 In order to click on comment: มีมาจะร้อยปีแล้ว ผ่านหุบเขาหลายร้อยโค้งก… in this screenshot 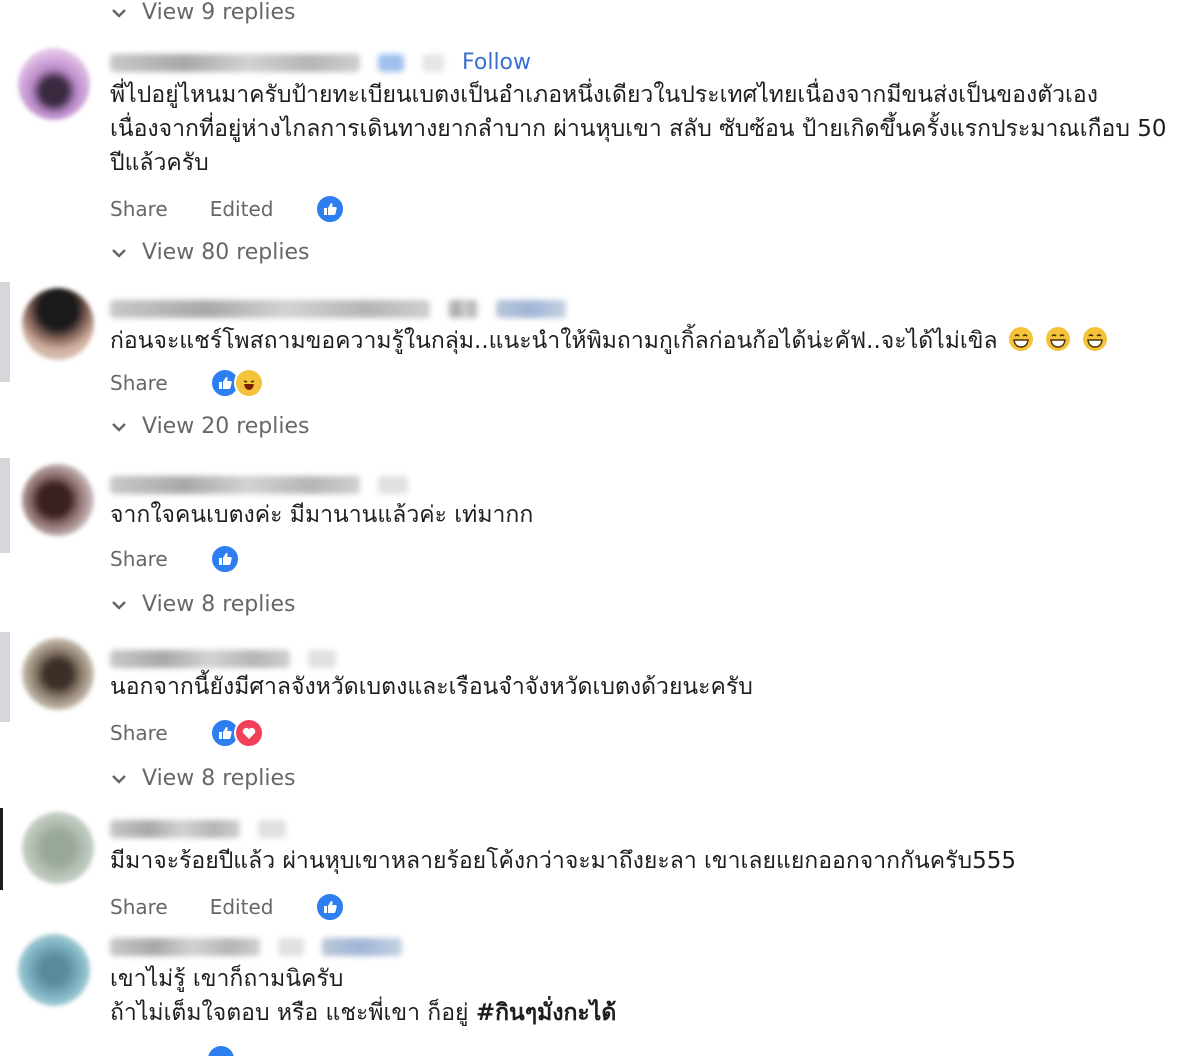, I will do `click(600, 870)`.